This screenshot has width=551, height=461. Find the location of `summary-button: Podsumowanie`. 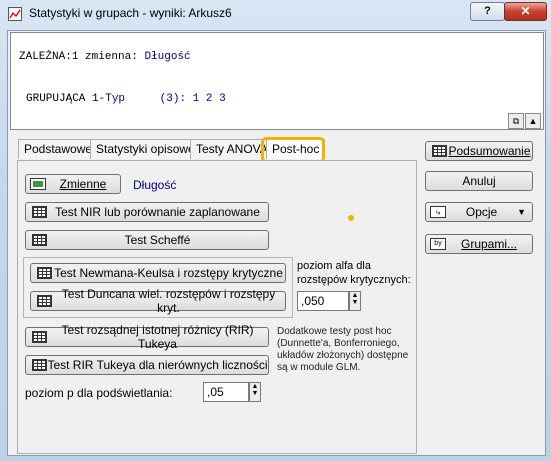

summary-button: Podsumowanie is located at coordinates (479, 151).